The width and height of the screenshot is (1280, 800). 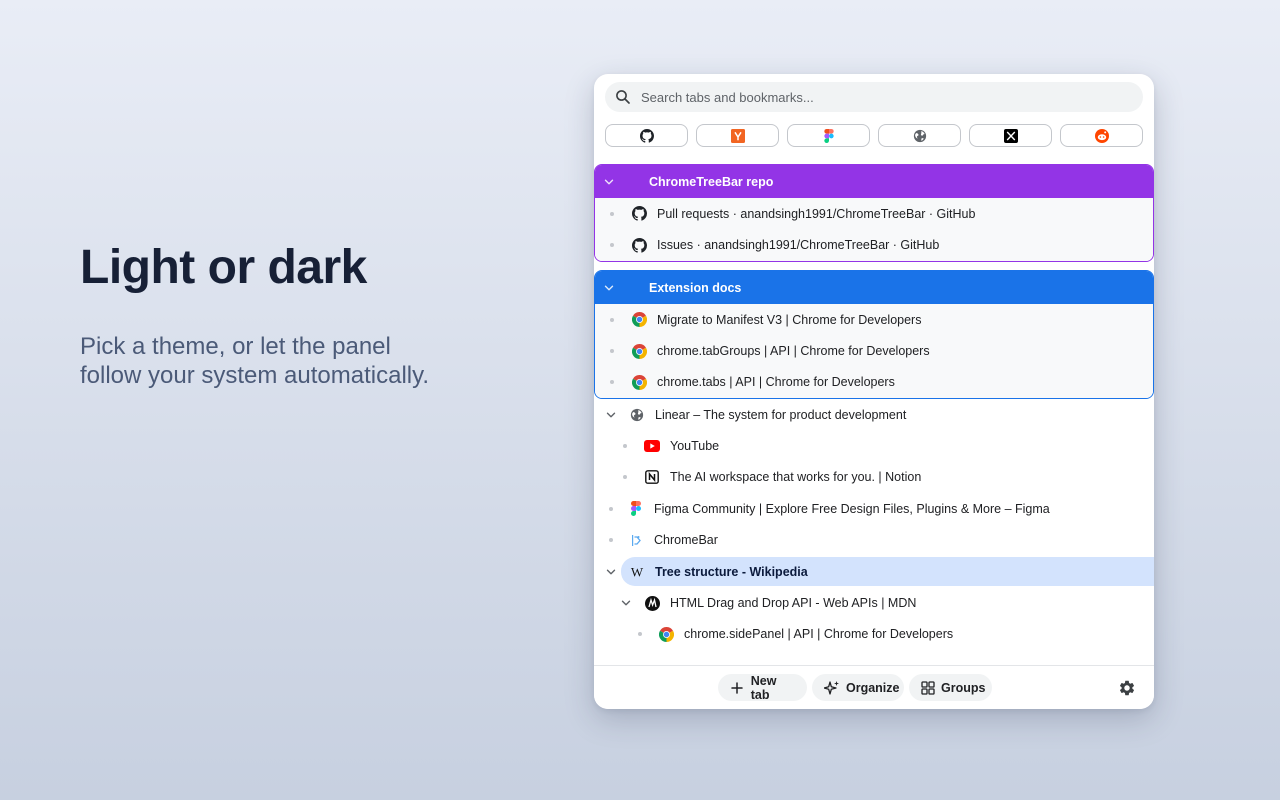 I want to click on ycombinator-icon, so click(x=737, y=135).